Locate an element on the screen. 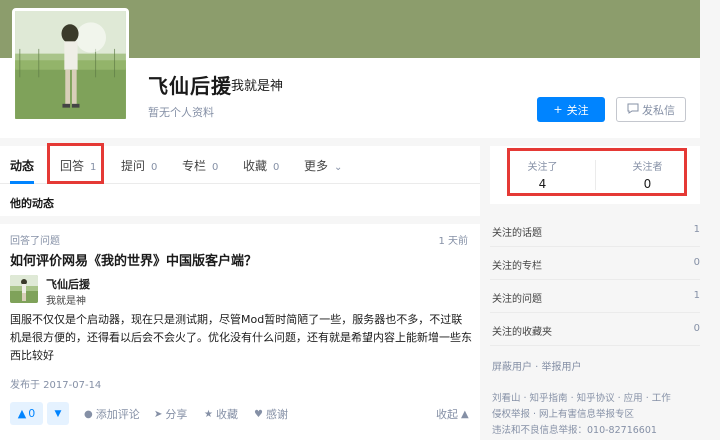  follow-button: + 关注 is located at coordinates (571, 109).